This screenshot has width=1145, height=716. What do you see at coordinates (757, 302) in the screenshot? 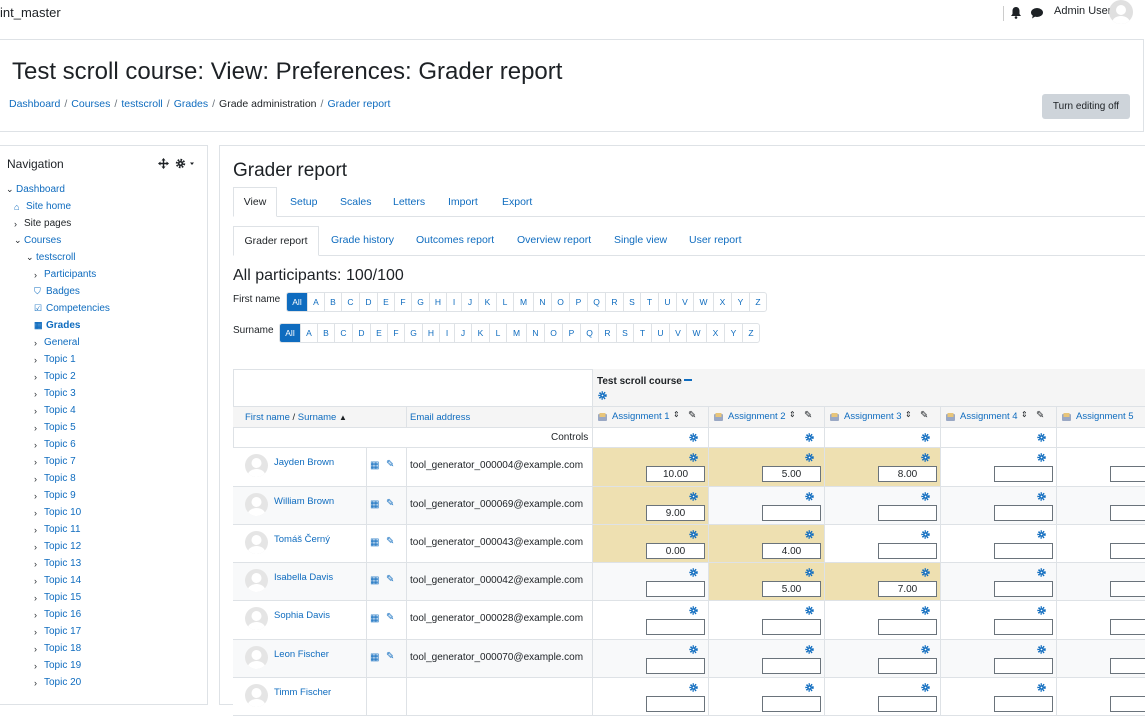
I see `first-initial-z: Z` at bounding box center [757, 302].